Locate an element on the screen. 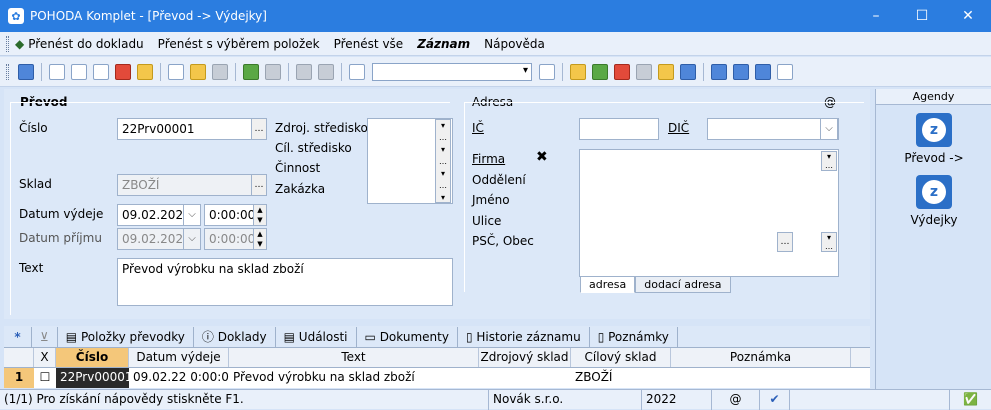  monitor-icon is located at coordinates (719, 71).